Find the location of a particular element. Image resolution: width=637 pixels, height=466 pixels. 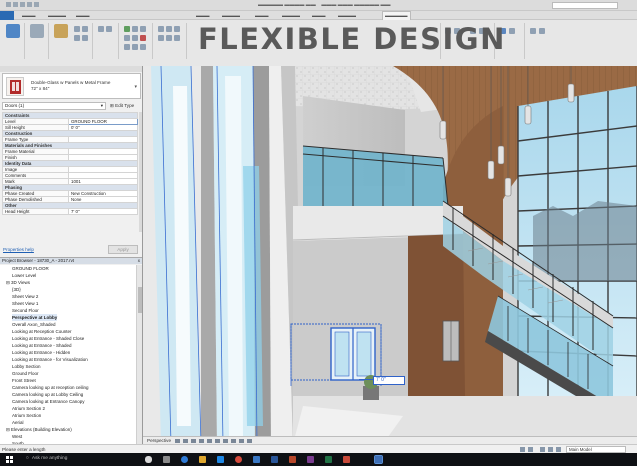

pin-icon is located at coordinates (161, 29).